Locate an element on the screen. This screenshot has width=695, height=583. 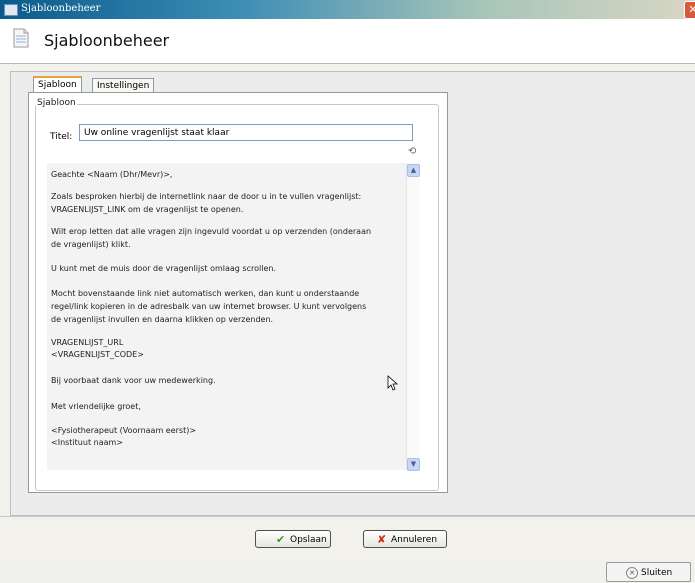
document-icon is located at coordinates (21, 38).